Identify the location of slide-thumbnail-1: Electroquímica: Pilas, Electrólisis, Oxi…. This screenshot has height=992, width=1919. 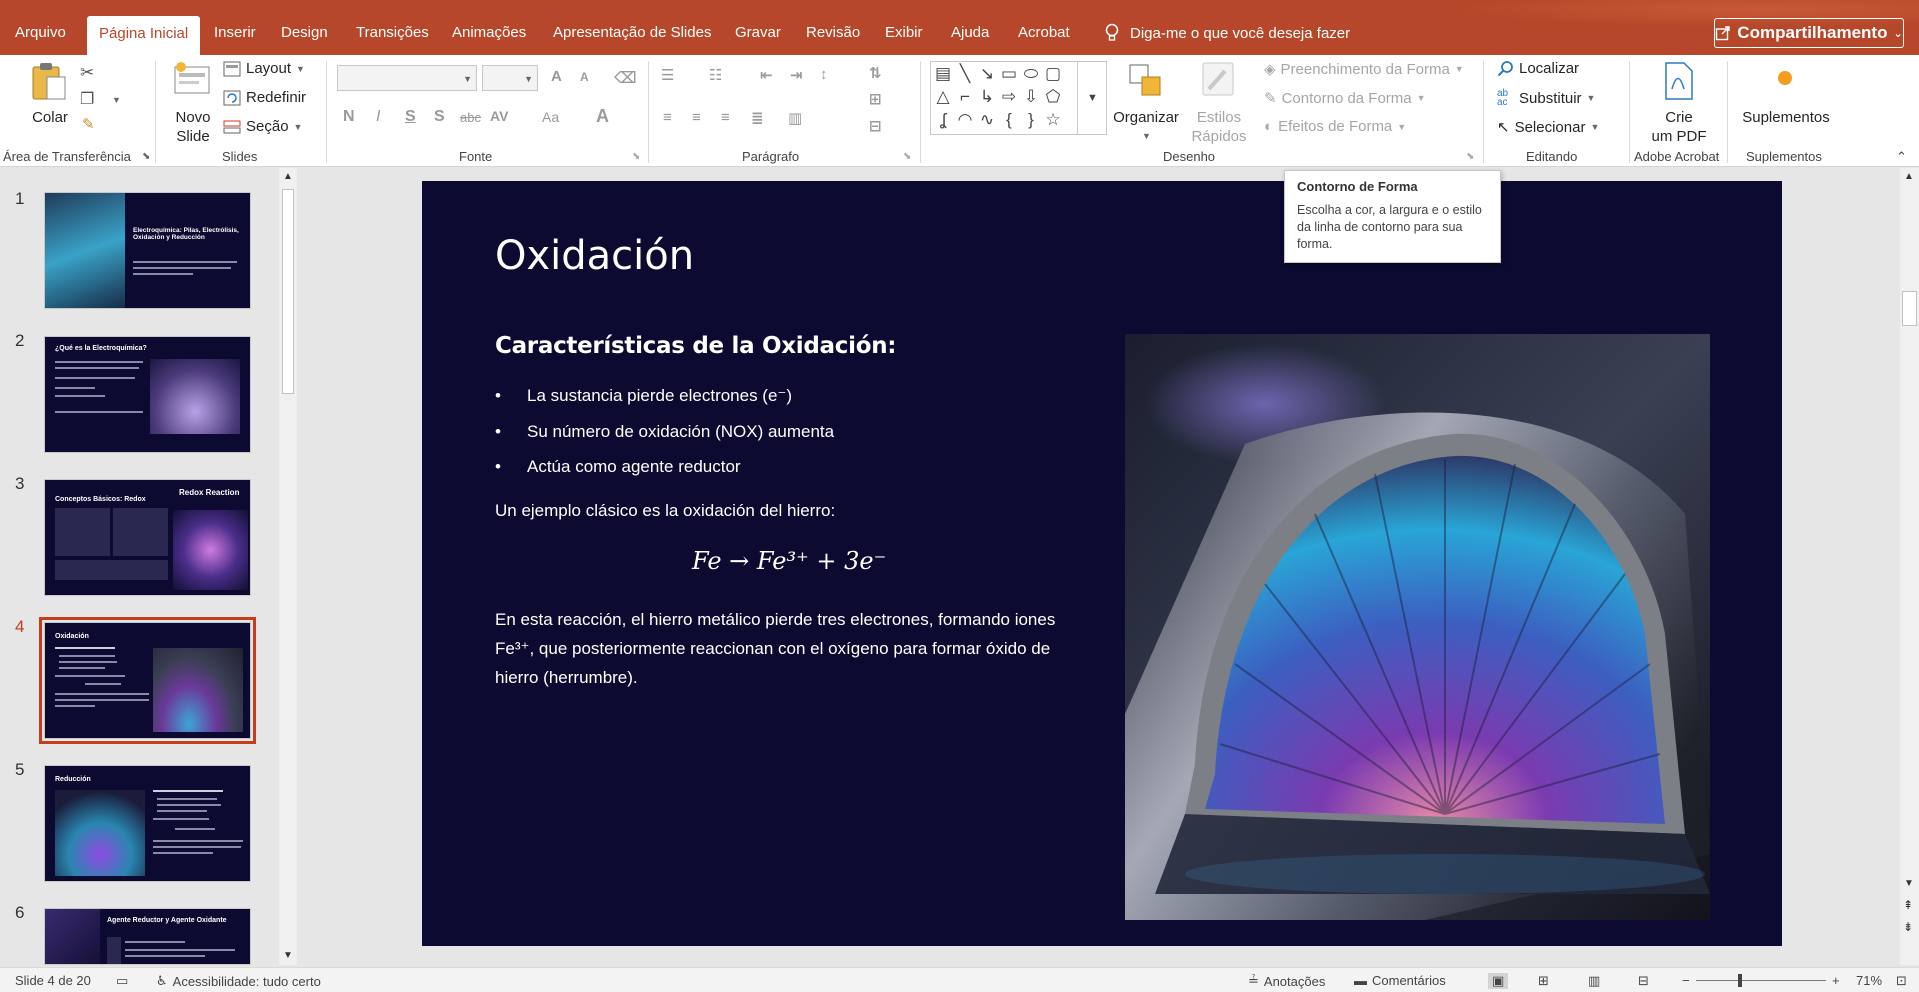
(147, 250).